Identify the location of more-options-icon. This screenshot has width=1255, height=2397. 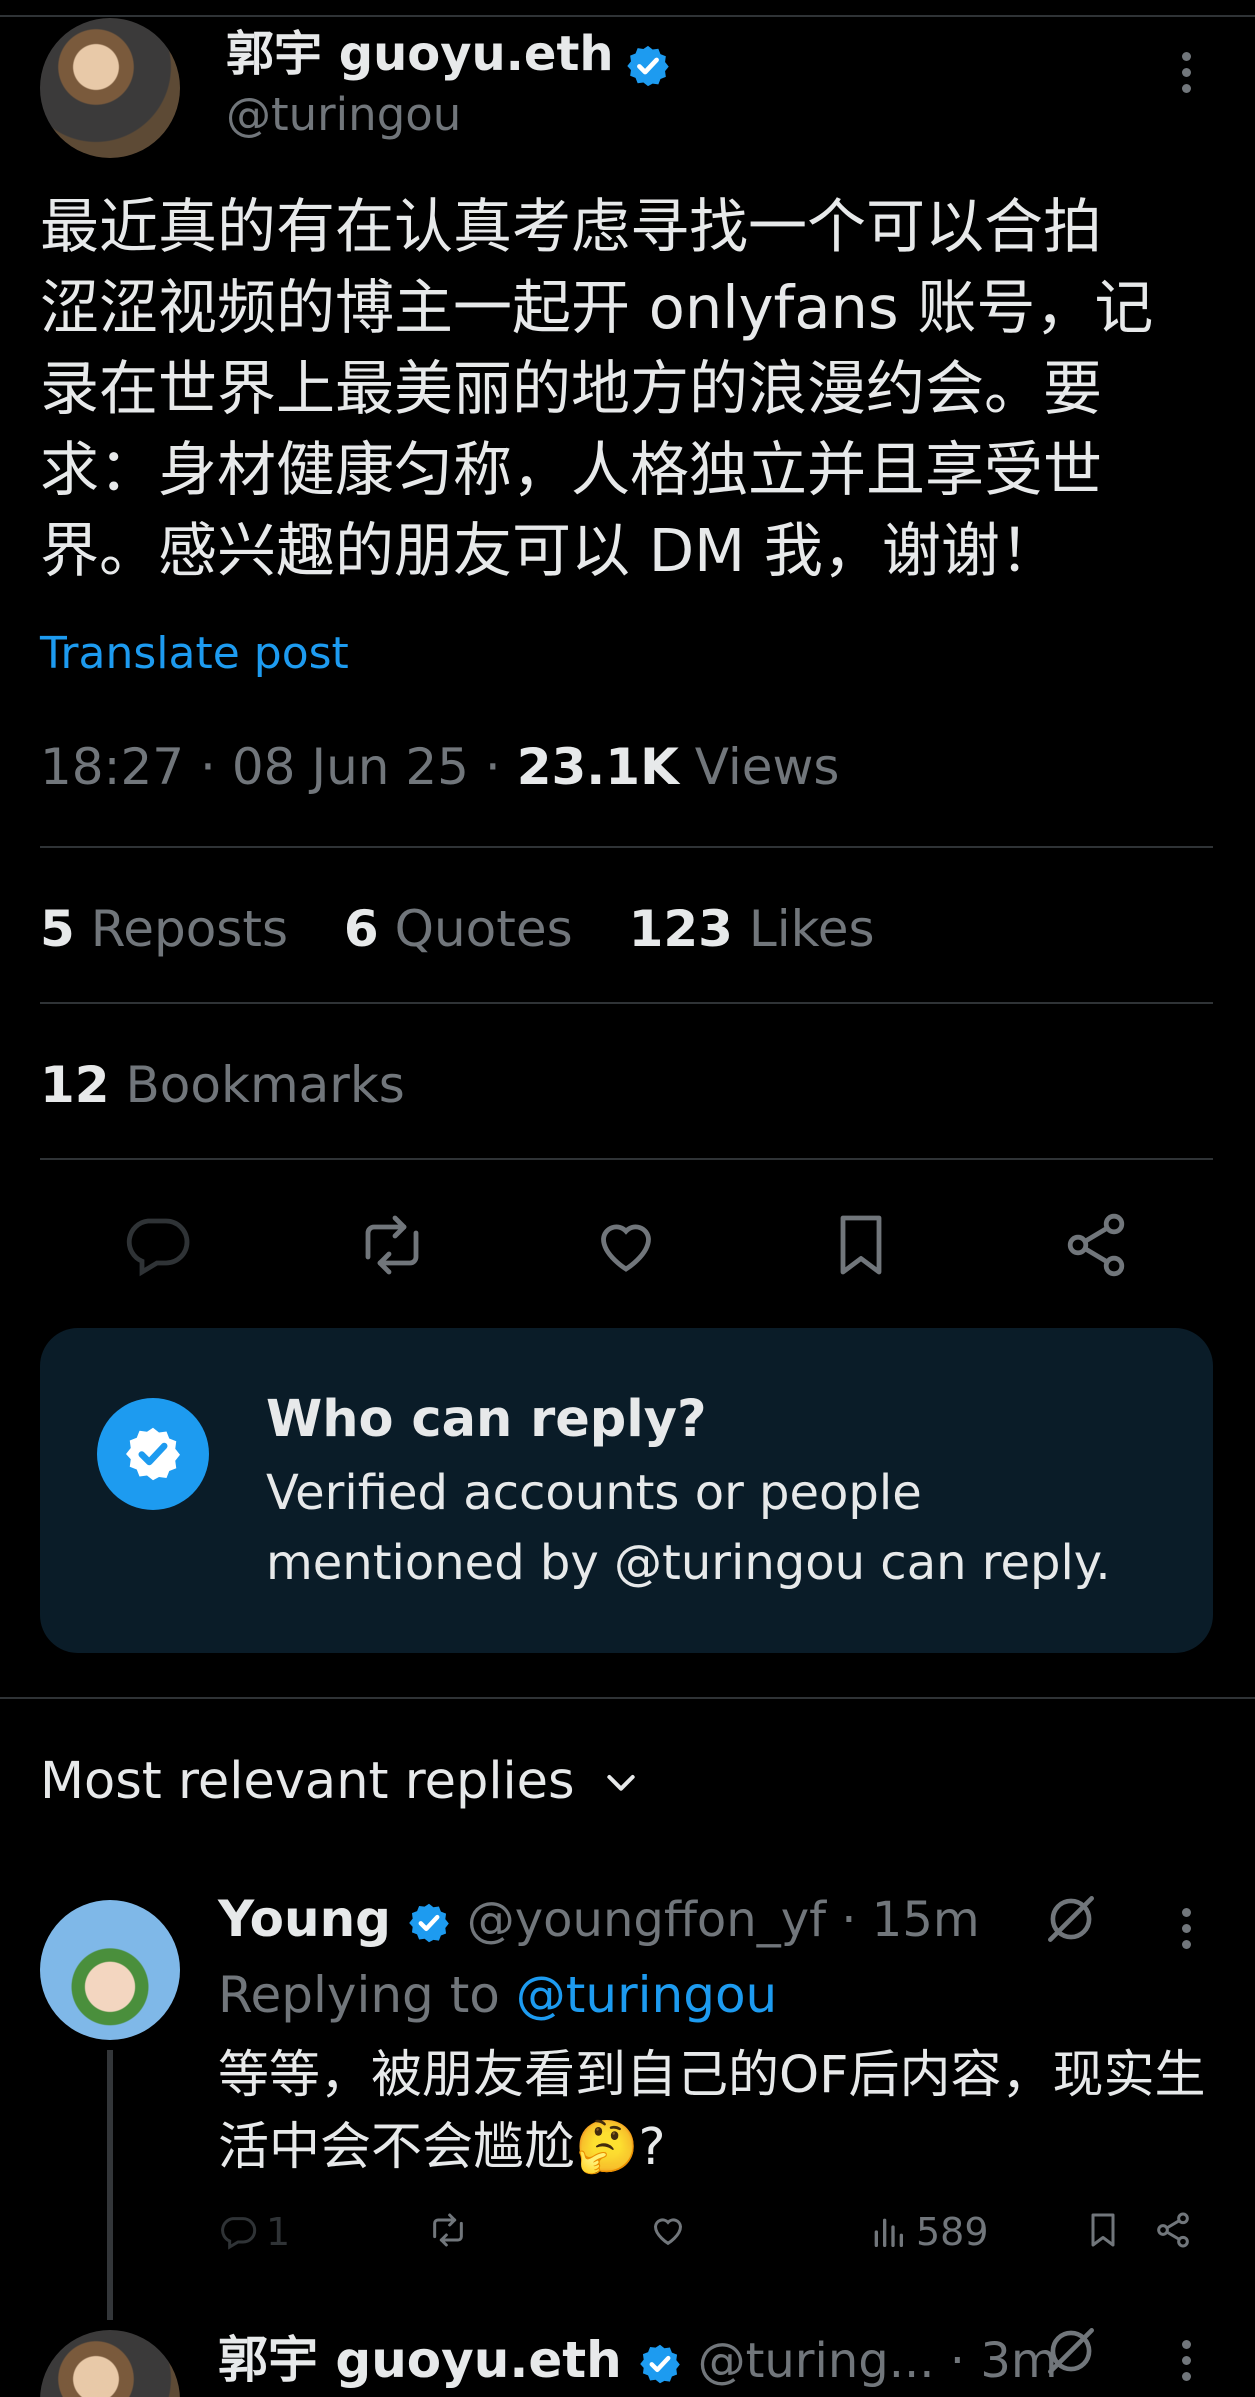
(1186, 72).